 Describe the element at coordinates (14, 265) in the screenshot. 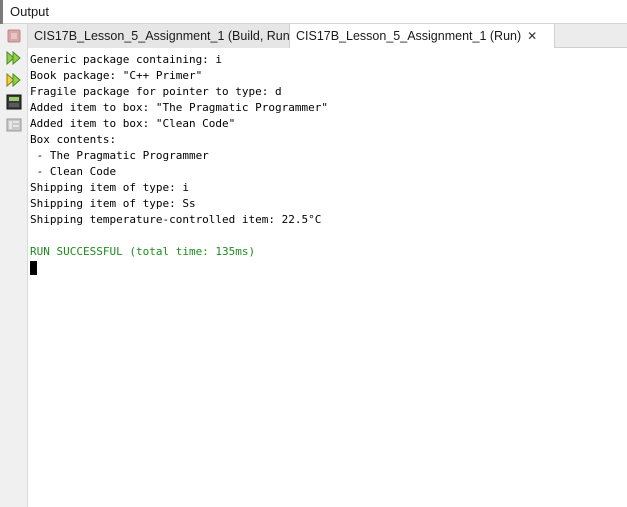

I see `output-toolbar` at that location.